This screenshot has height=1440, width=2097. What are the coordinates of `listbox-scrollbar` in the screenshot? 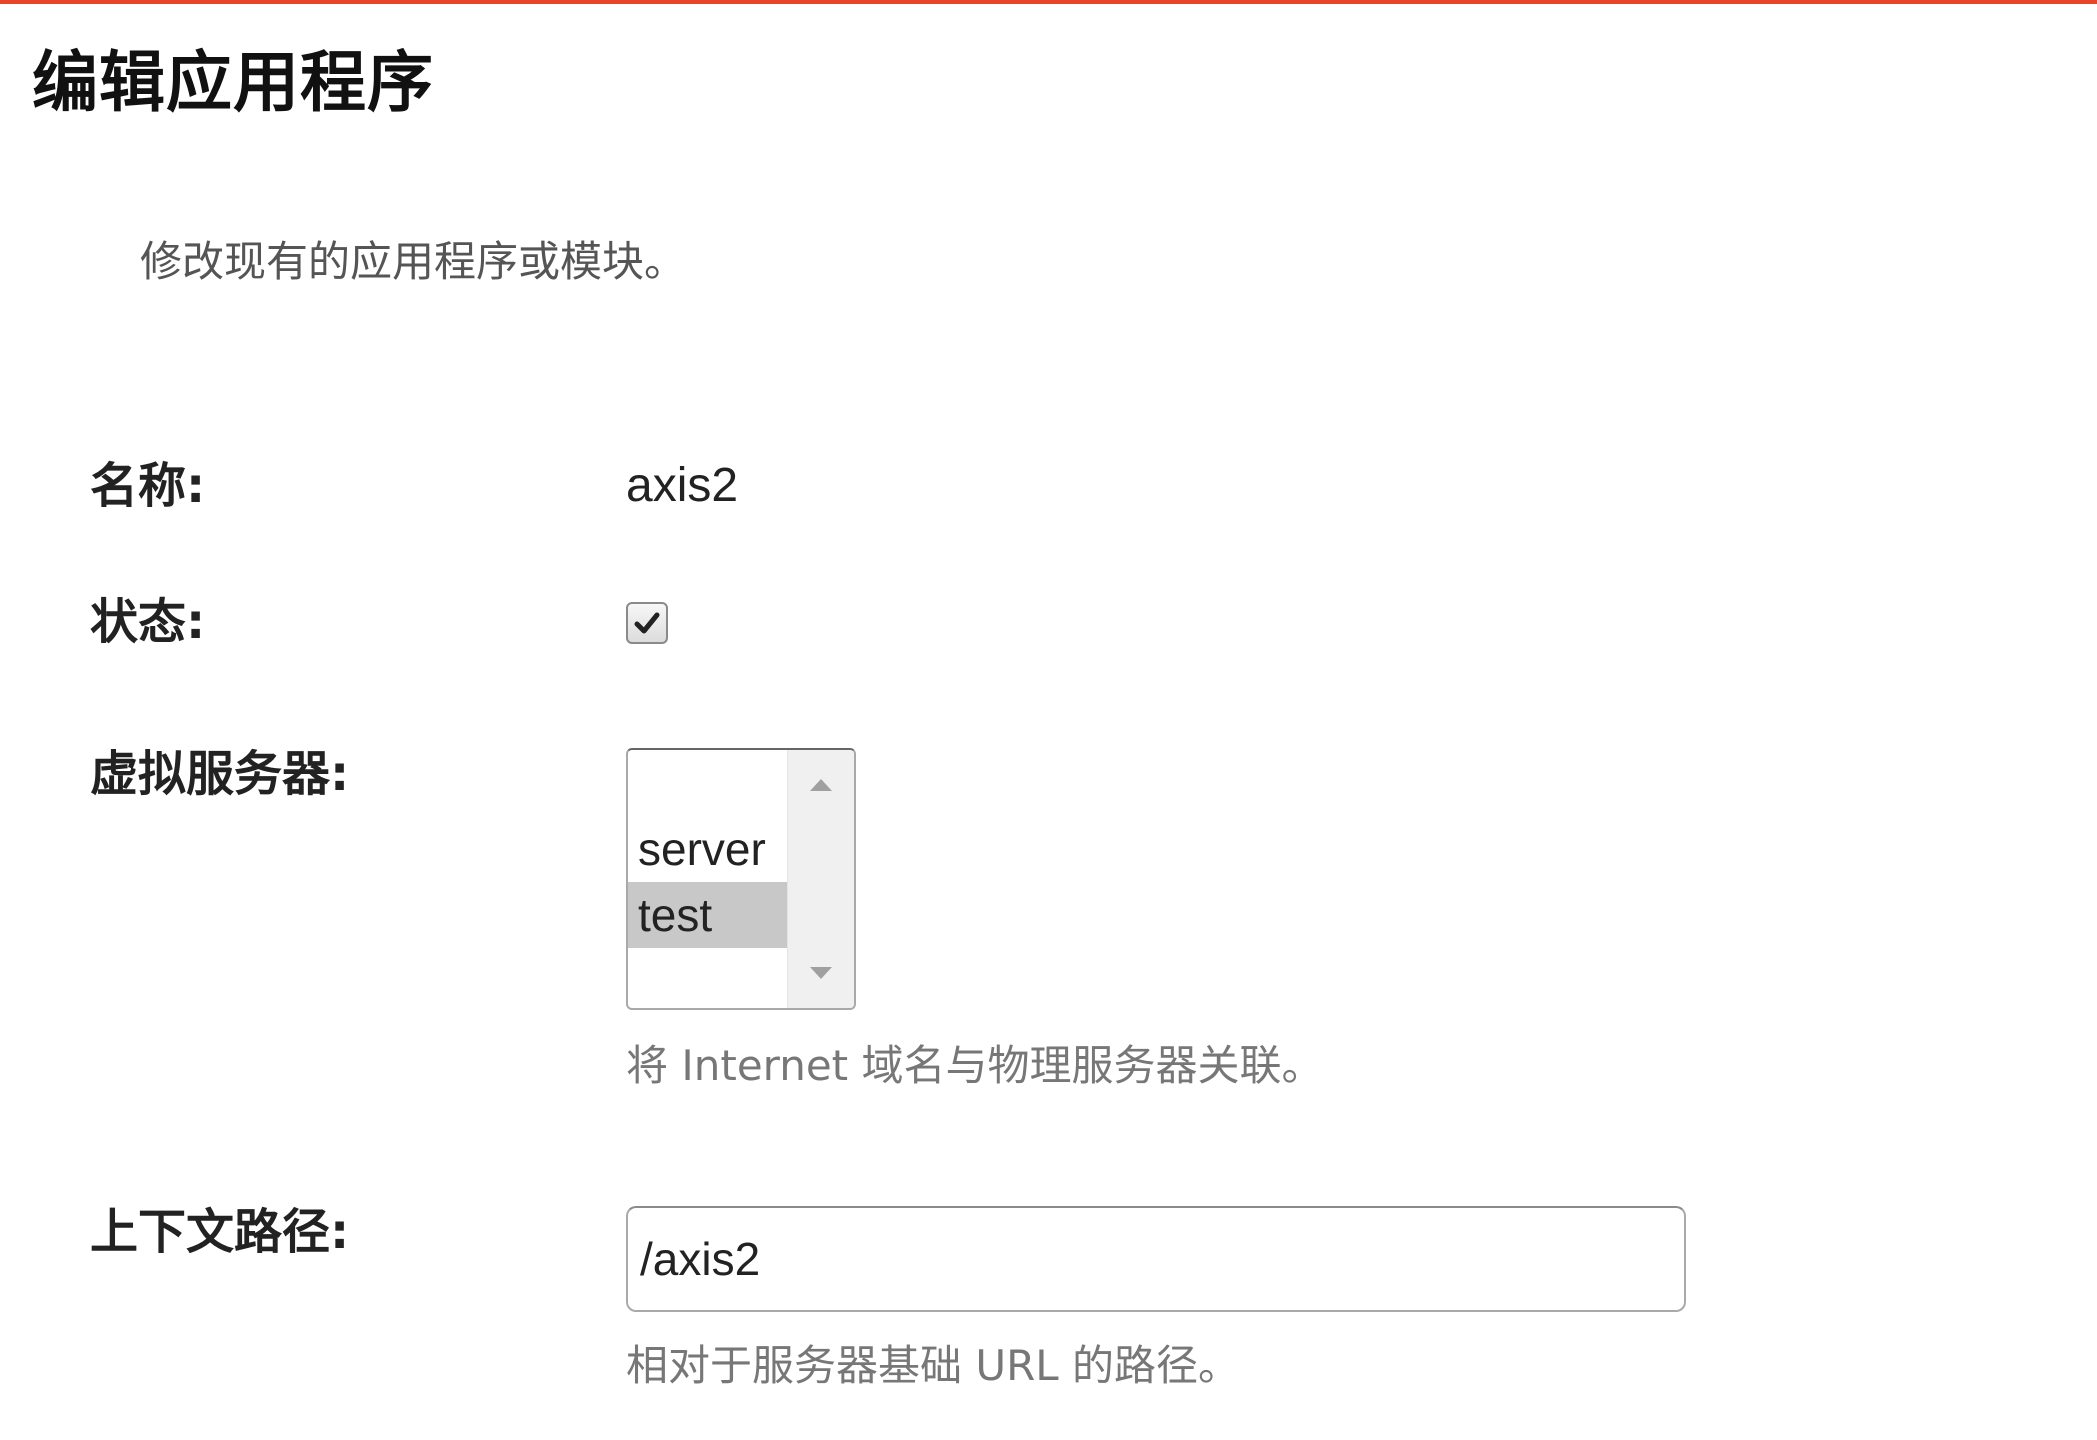 It's located at (820, 879).